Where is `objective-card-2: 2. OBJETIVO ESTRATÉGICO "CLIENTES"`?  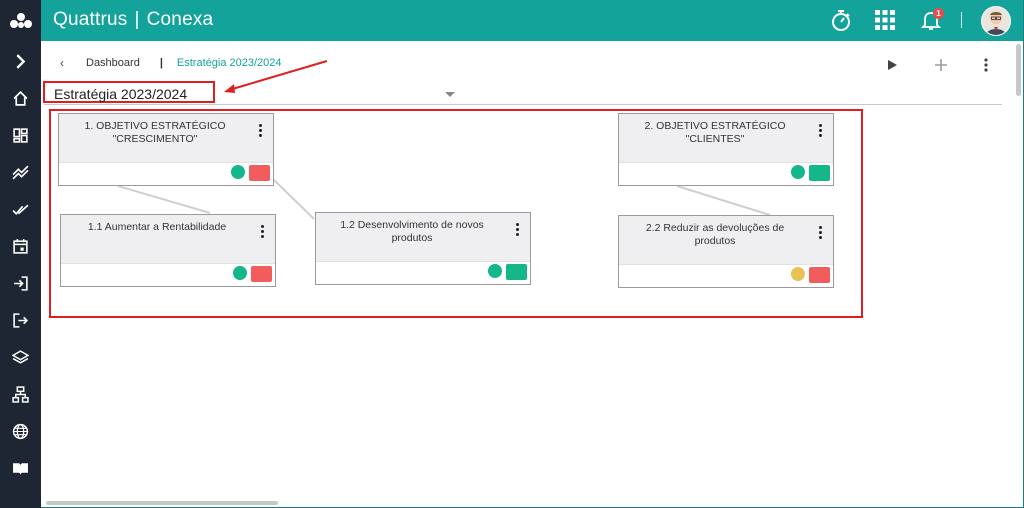
objective-card-2: 2. OBJETIVO ESTRATÉGICO "CLIENTES" is located at coordinates (726, 149).